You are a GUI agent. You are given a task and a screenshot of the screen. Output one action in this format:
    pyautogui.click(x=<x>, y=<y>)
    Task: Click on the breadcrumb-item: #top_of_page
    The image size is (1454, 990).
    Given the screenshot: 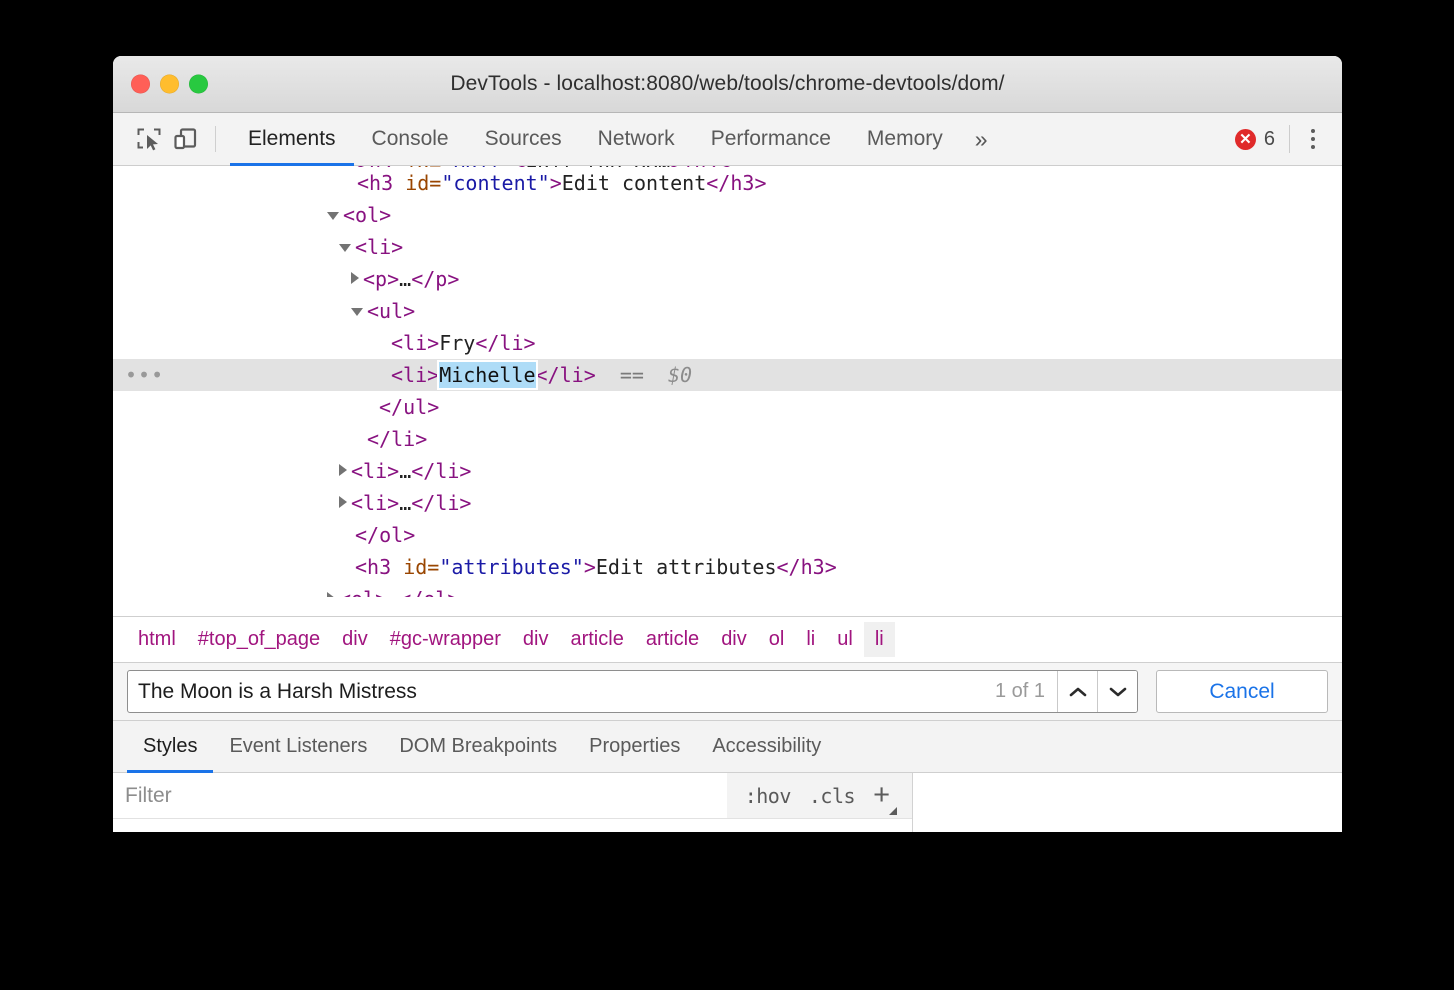 What is the action you would take?
    pyautogui.click(x=259, y=639)
    